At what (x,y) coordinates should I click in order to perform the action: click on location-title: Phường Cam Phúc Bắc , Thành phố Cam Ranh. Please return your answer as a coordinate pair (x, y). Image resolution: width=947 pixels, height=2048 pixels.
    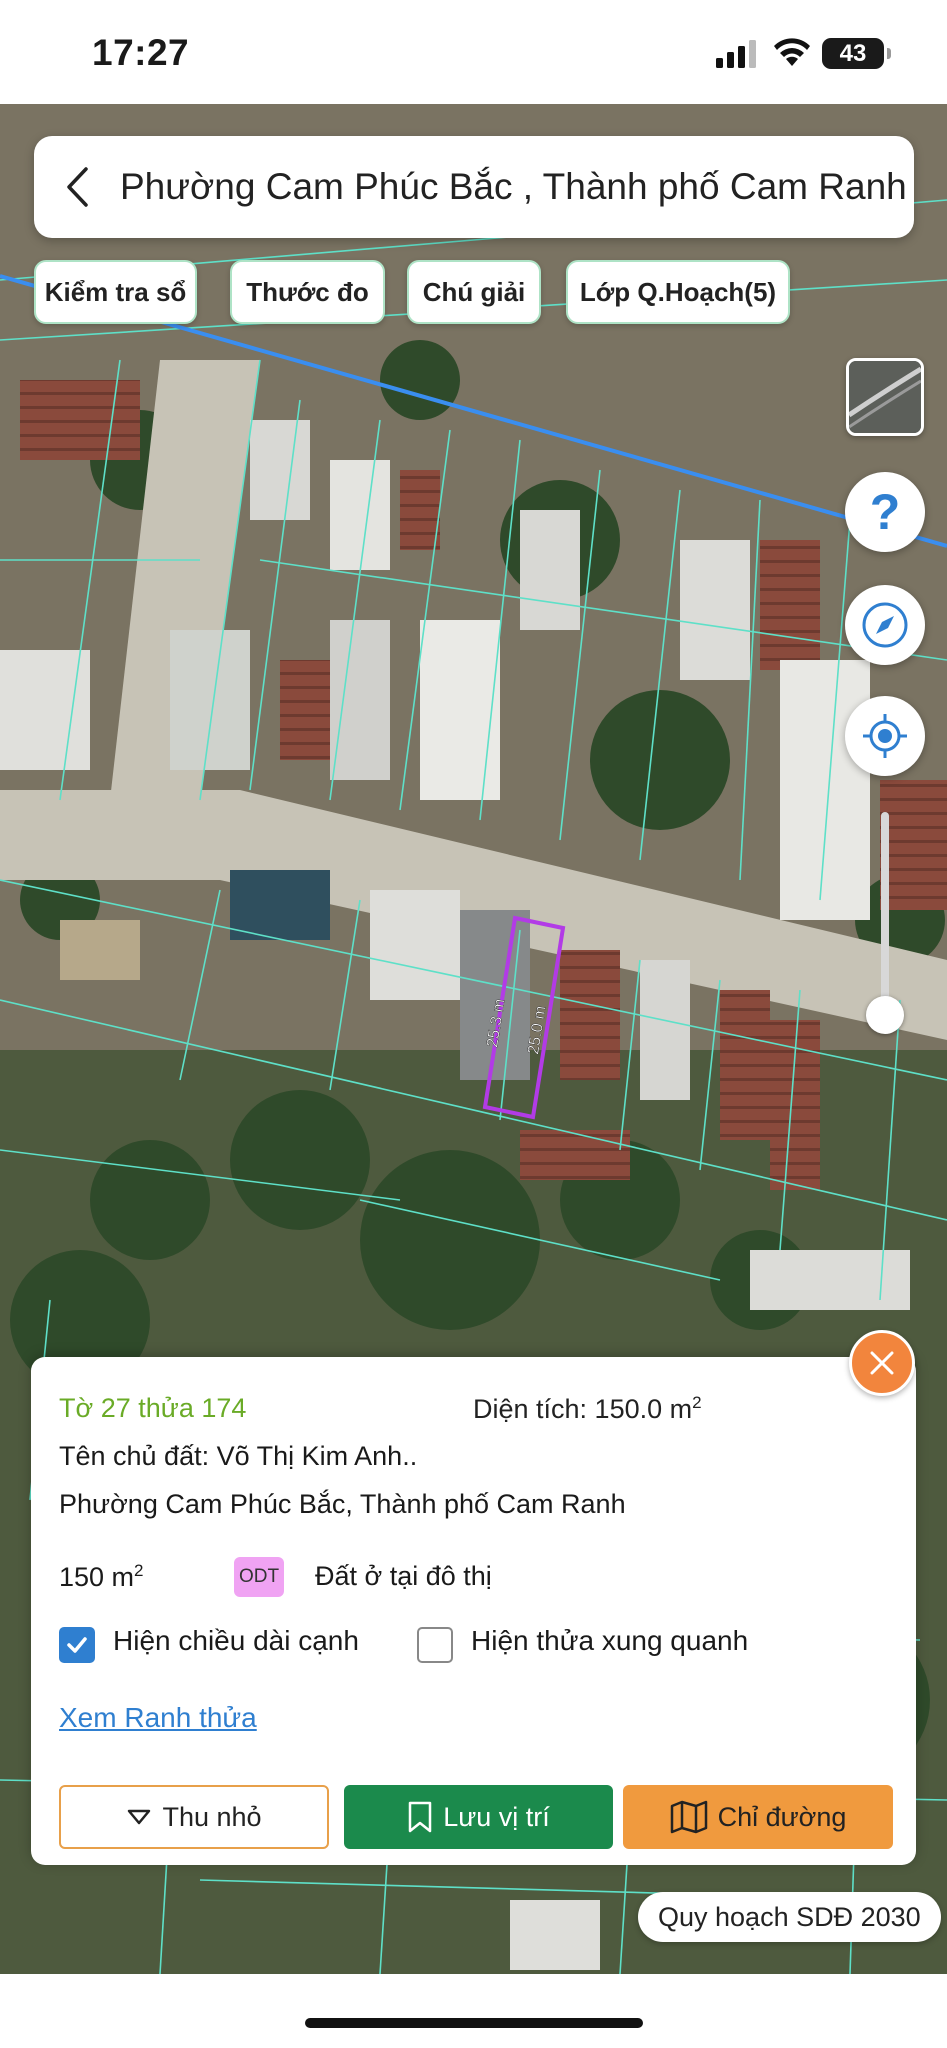
    Looking at the image, I should click on (513, 186).